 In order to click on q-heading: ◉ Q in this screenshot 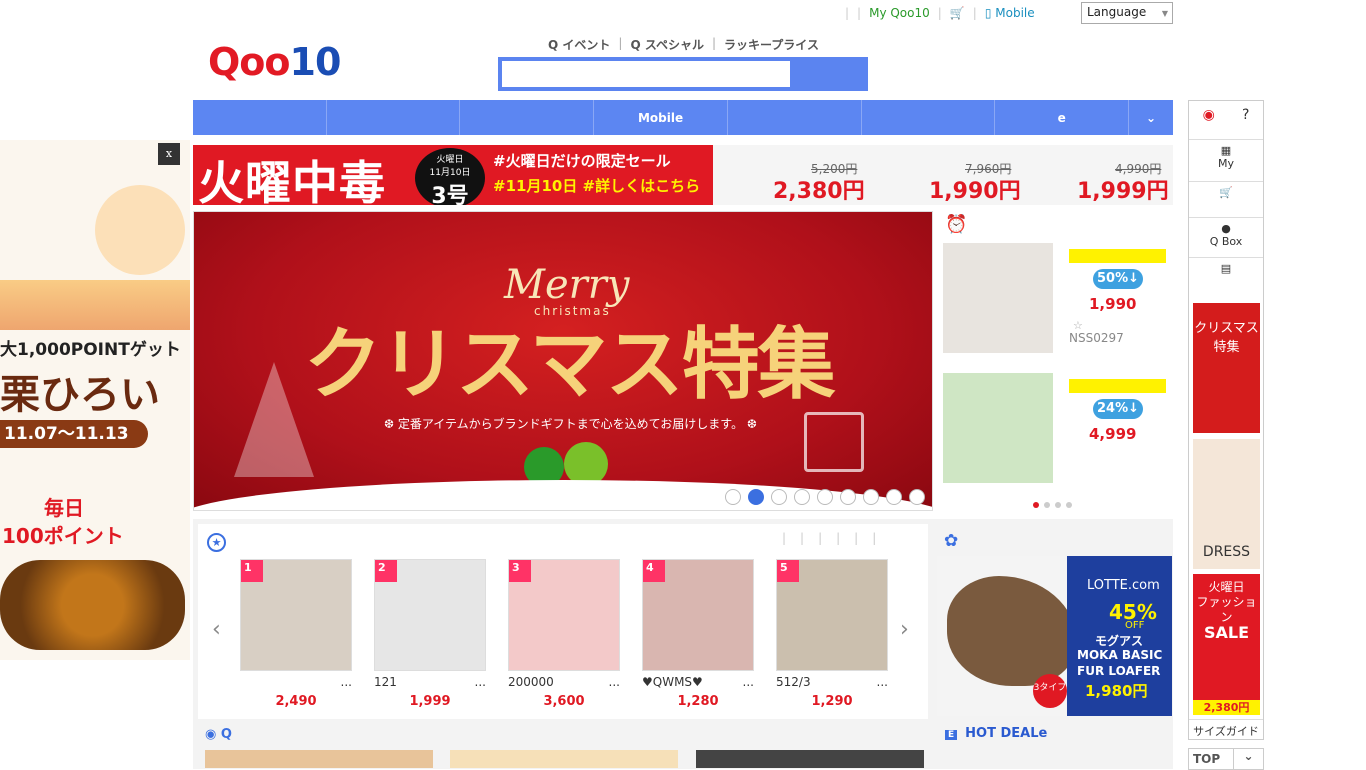, I will do `click(218, 734)`.